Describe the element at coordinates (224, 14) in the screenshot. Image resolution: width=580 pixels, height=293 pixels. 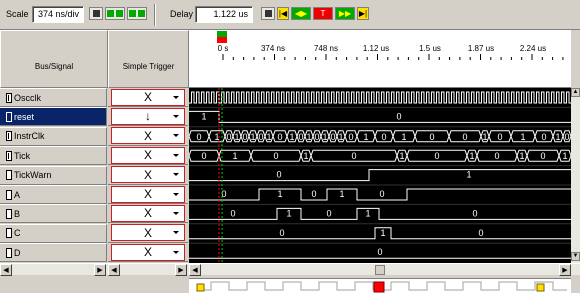
I see `delay-input: 1.122 us` at that location.